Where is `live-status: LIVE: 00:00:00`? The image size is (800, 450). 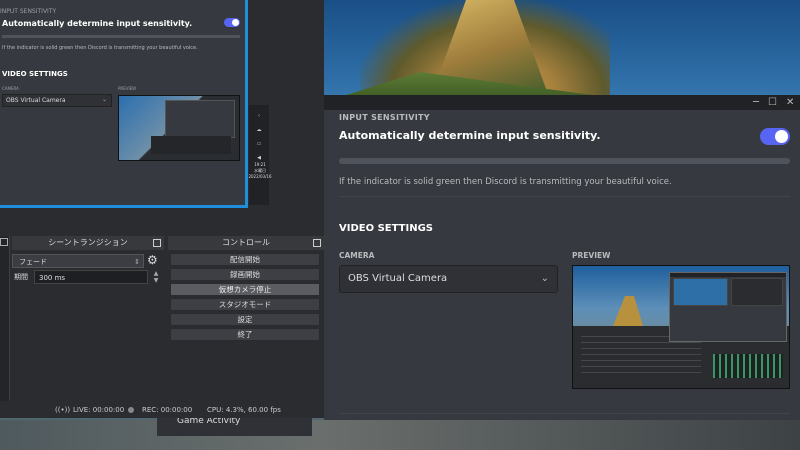
live-status: LIVE: 00:00:00 is located at coordinates (99, 410).